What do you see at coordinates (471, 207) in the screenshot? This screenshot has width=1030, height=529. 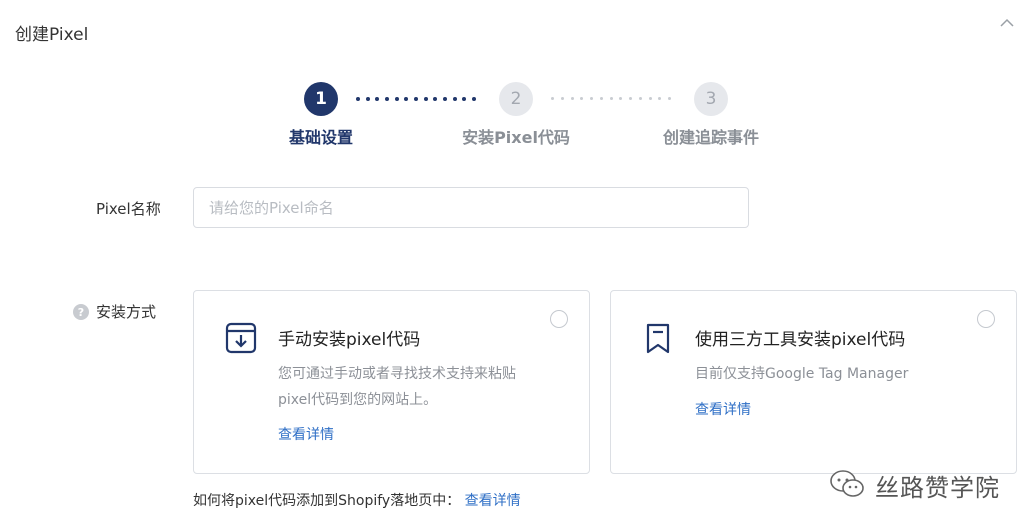 I see `pixel-name-input` at bounding box center [471, 207].